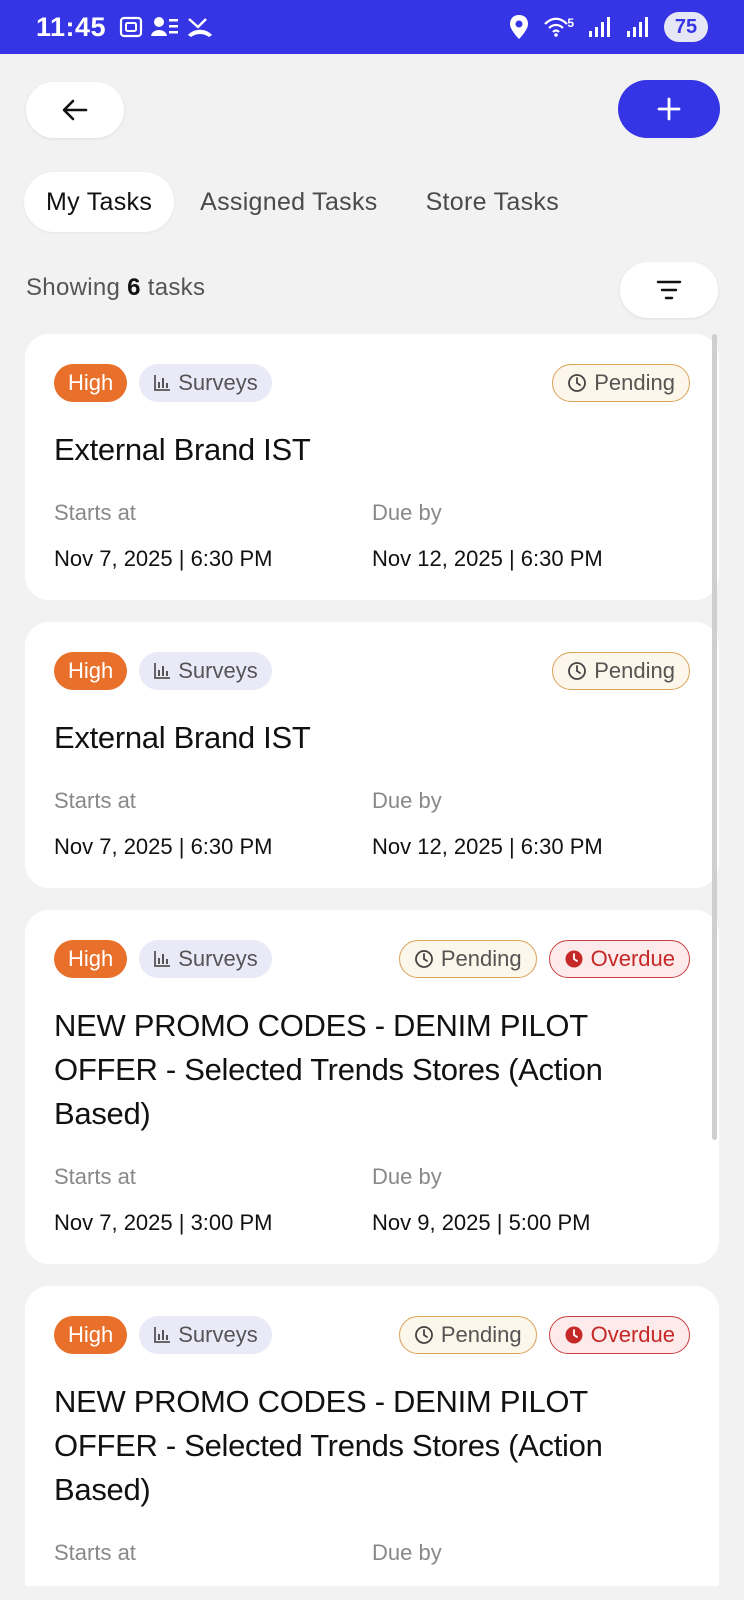 This screenshot has width=744, height=1600. Describe the element at coordinates (71, 26) in the screenshot. I see `status-time: 11:45` at that location.